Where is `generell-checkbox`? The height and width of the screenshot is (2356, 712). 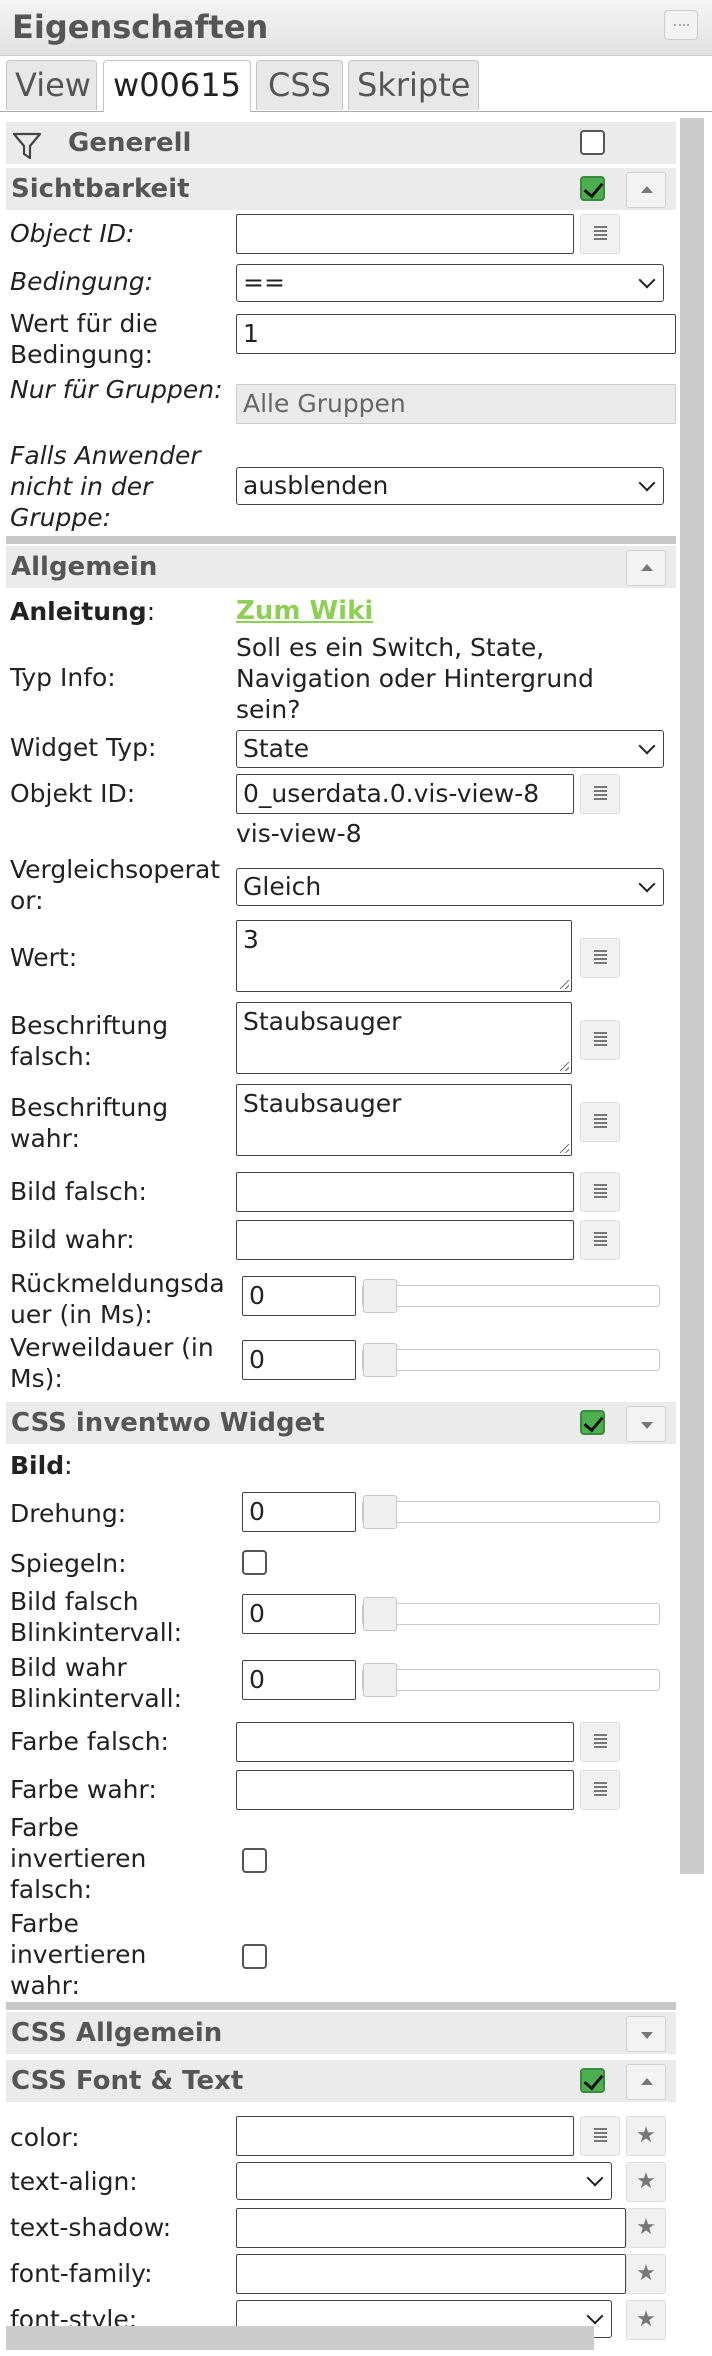
generell-checkbox is located at coordinates (592, 142).